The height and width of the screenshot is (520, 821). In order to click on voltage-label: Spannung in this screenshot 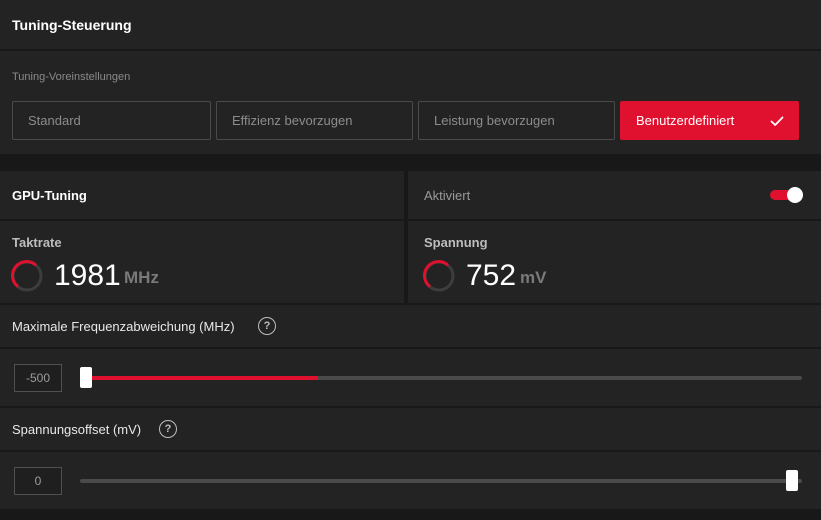, I will do `click(456, 242)`.